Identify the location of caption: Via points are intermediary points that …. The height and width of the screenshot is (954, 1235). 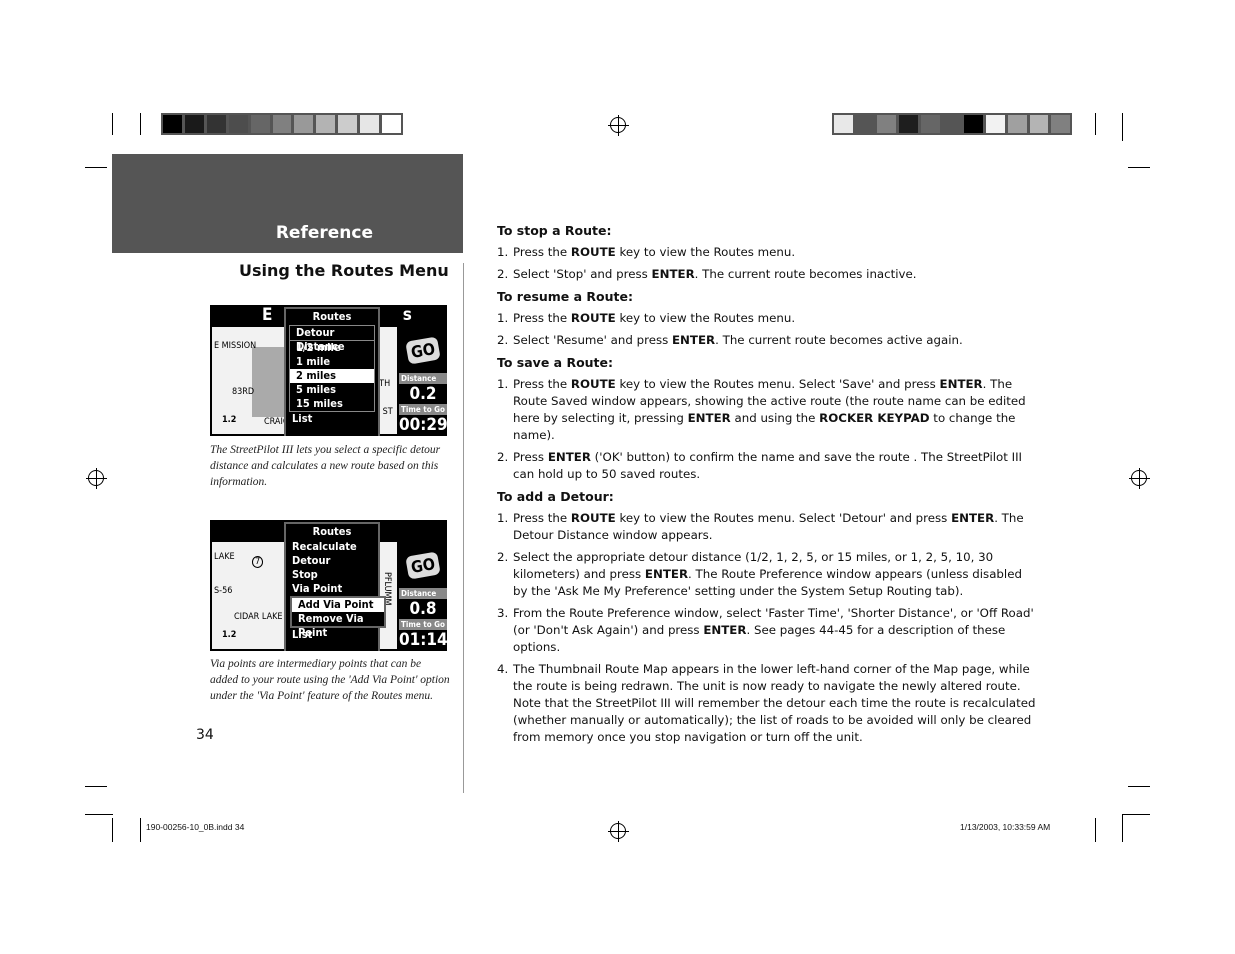
(330, 680).